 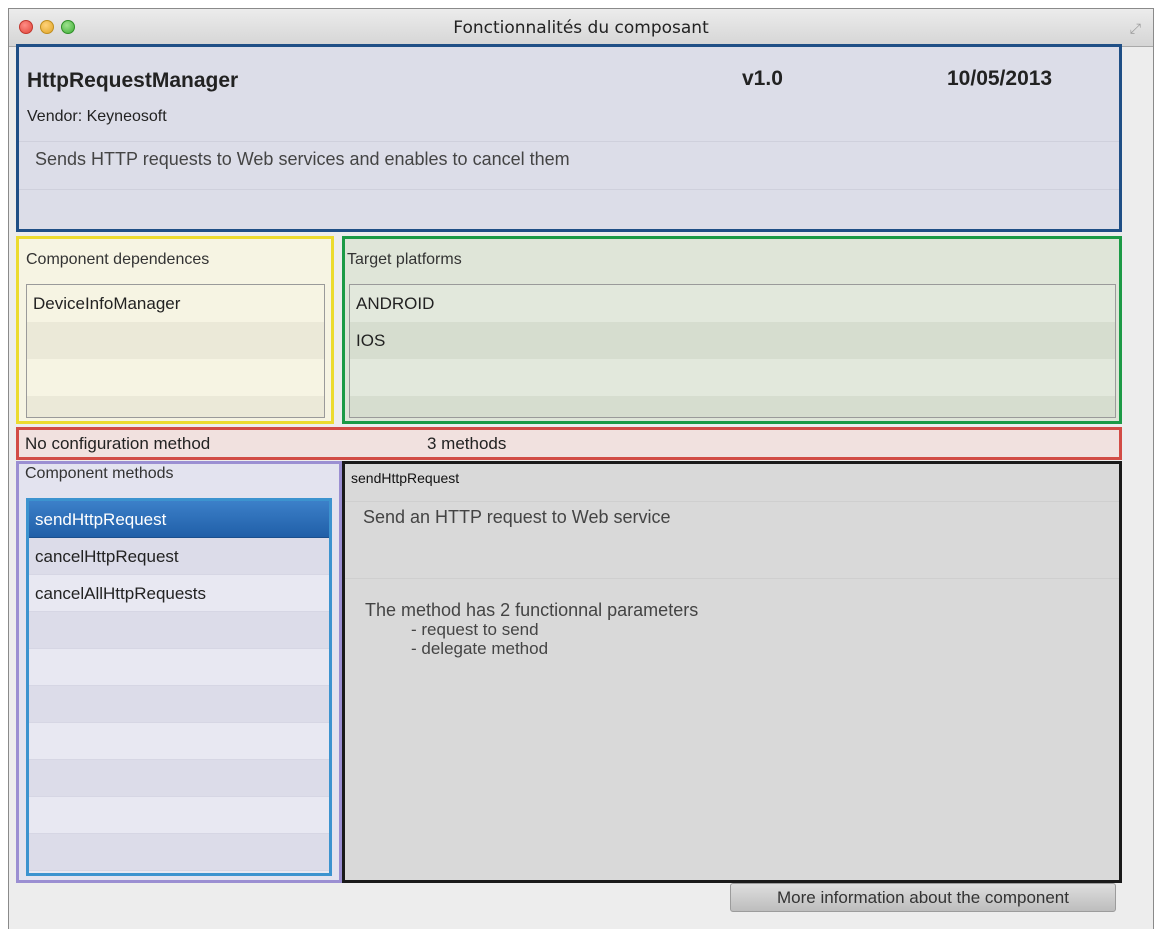 I want to click on platforms-list: ANDROID IOS, so click(x=732, y=351).